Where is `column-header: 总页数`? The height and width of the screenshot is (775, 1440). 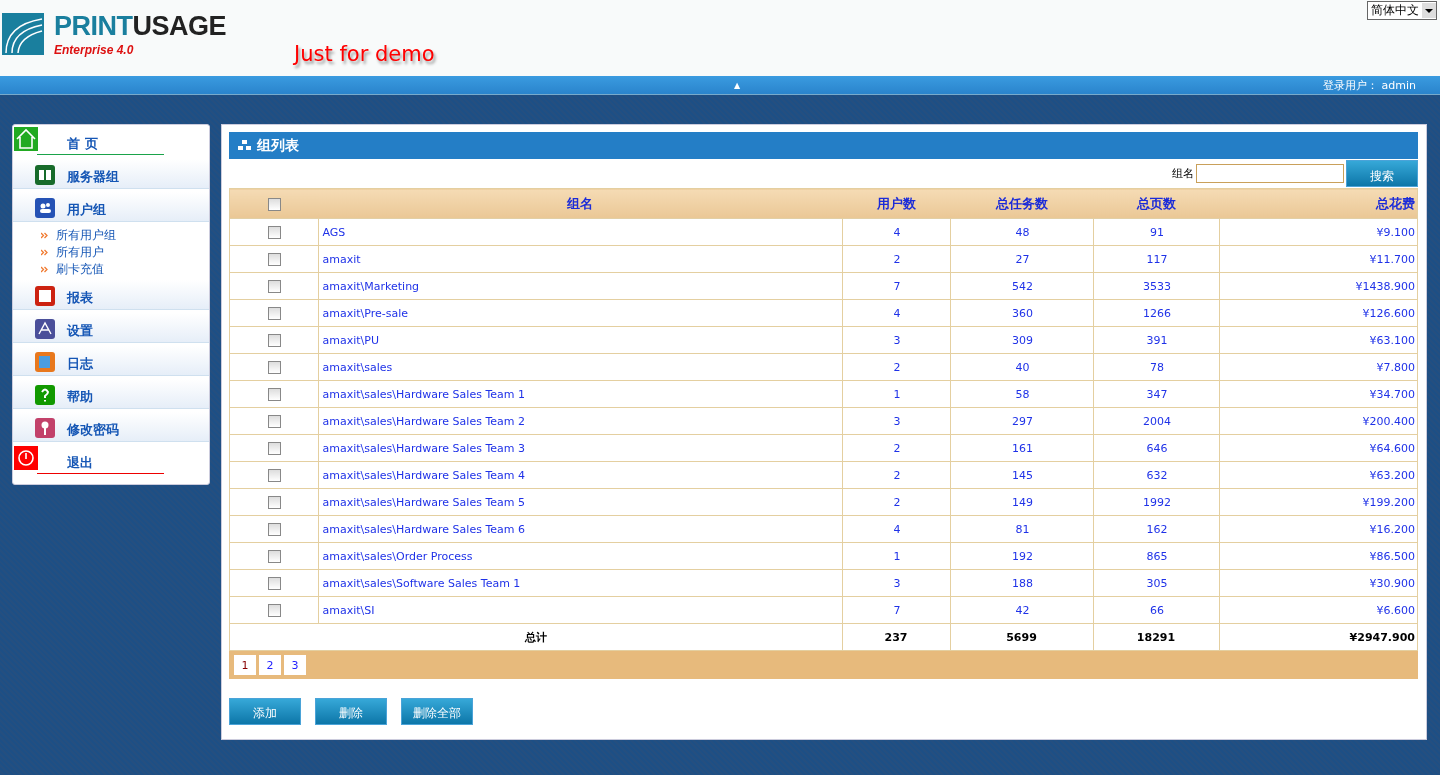 column-header: 总页数 is located at coordinates (1156, 203).